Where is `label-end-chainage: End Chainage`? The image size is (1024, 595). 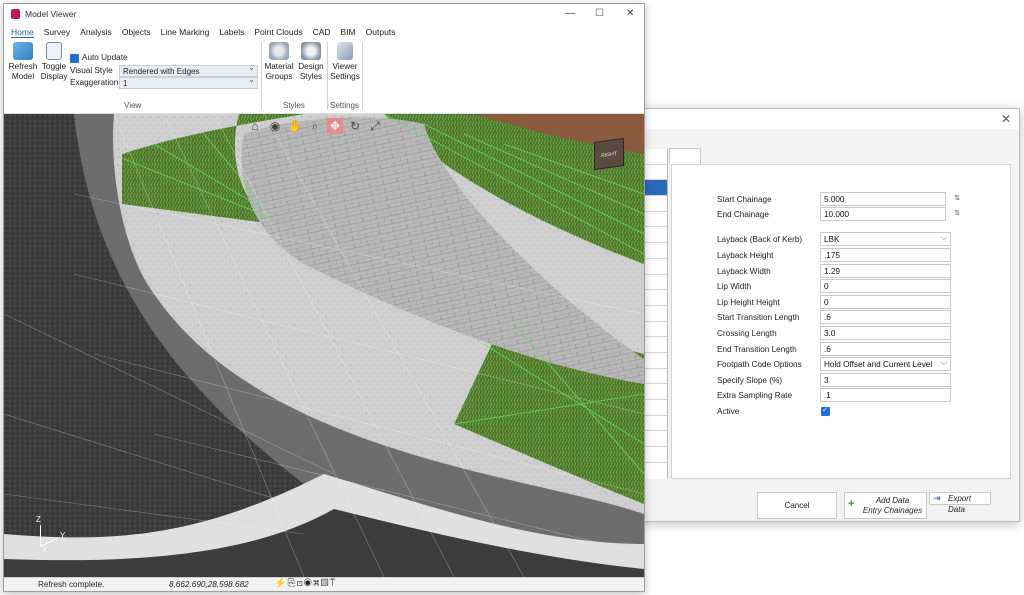
label-end-chainage: End Chainage is located at coordinates (743, 214).